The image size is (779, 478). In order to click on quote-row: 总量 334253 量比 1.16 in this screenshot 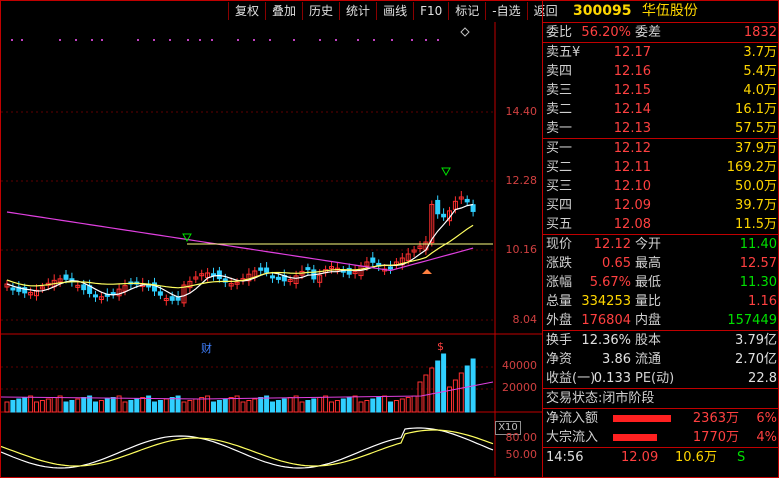, I will do `click(661, 301)`.